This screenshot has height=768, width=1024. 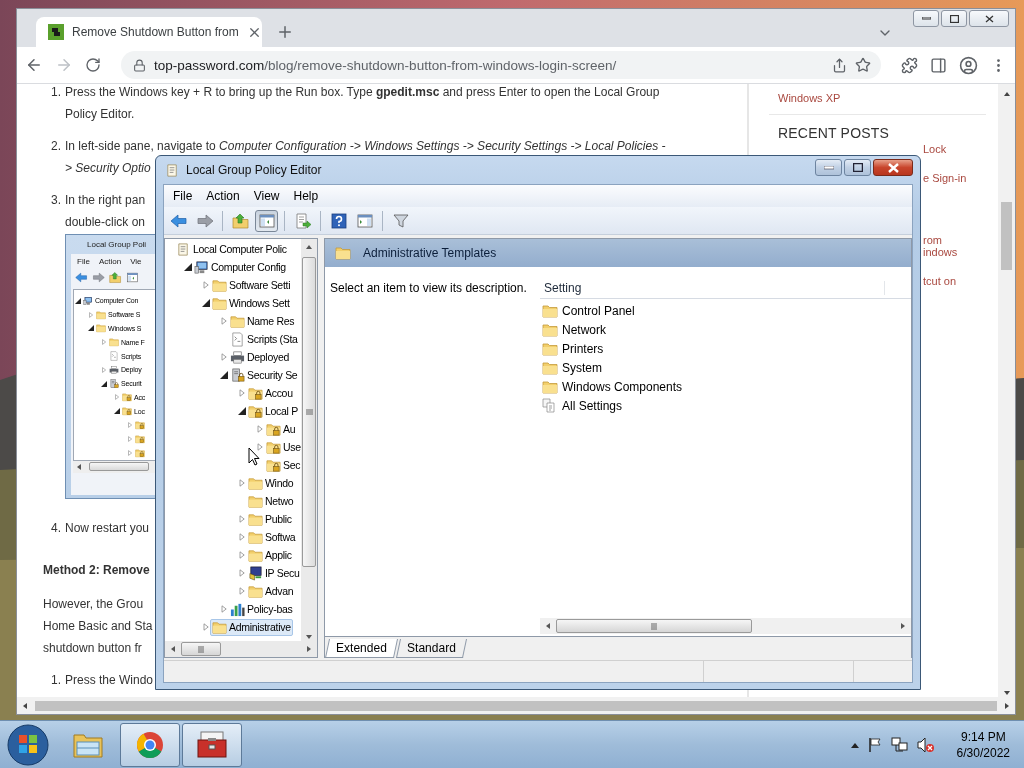 What do you see at coordinates (582, 405) in the screenshot?
I see `list-item: All Settings` at bounding box center [582, 405].